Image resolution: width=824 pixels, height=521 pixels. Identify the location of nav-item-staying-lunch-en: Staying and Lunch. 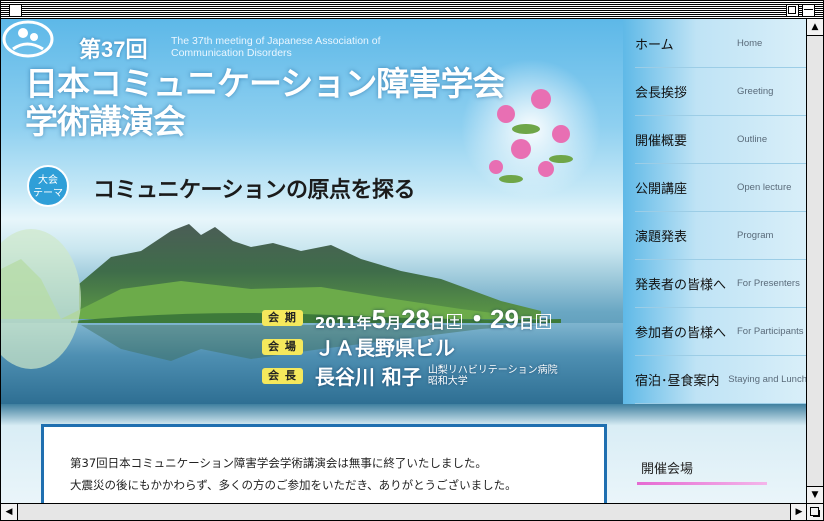
(767, 379).